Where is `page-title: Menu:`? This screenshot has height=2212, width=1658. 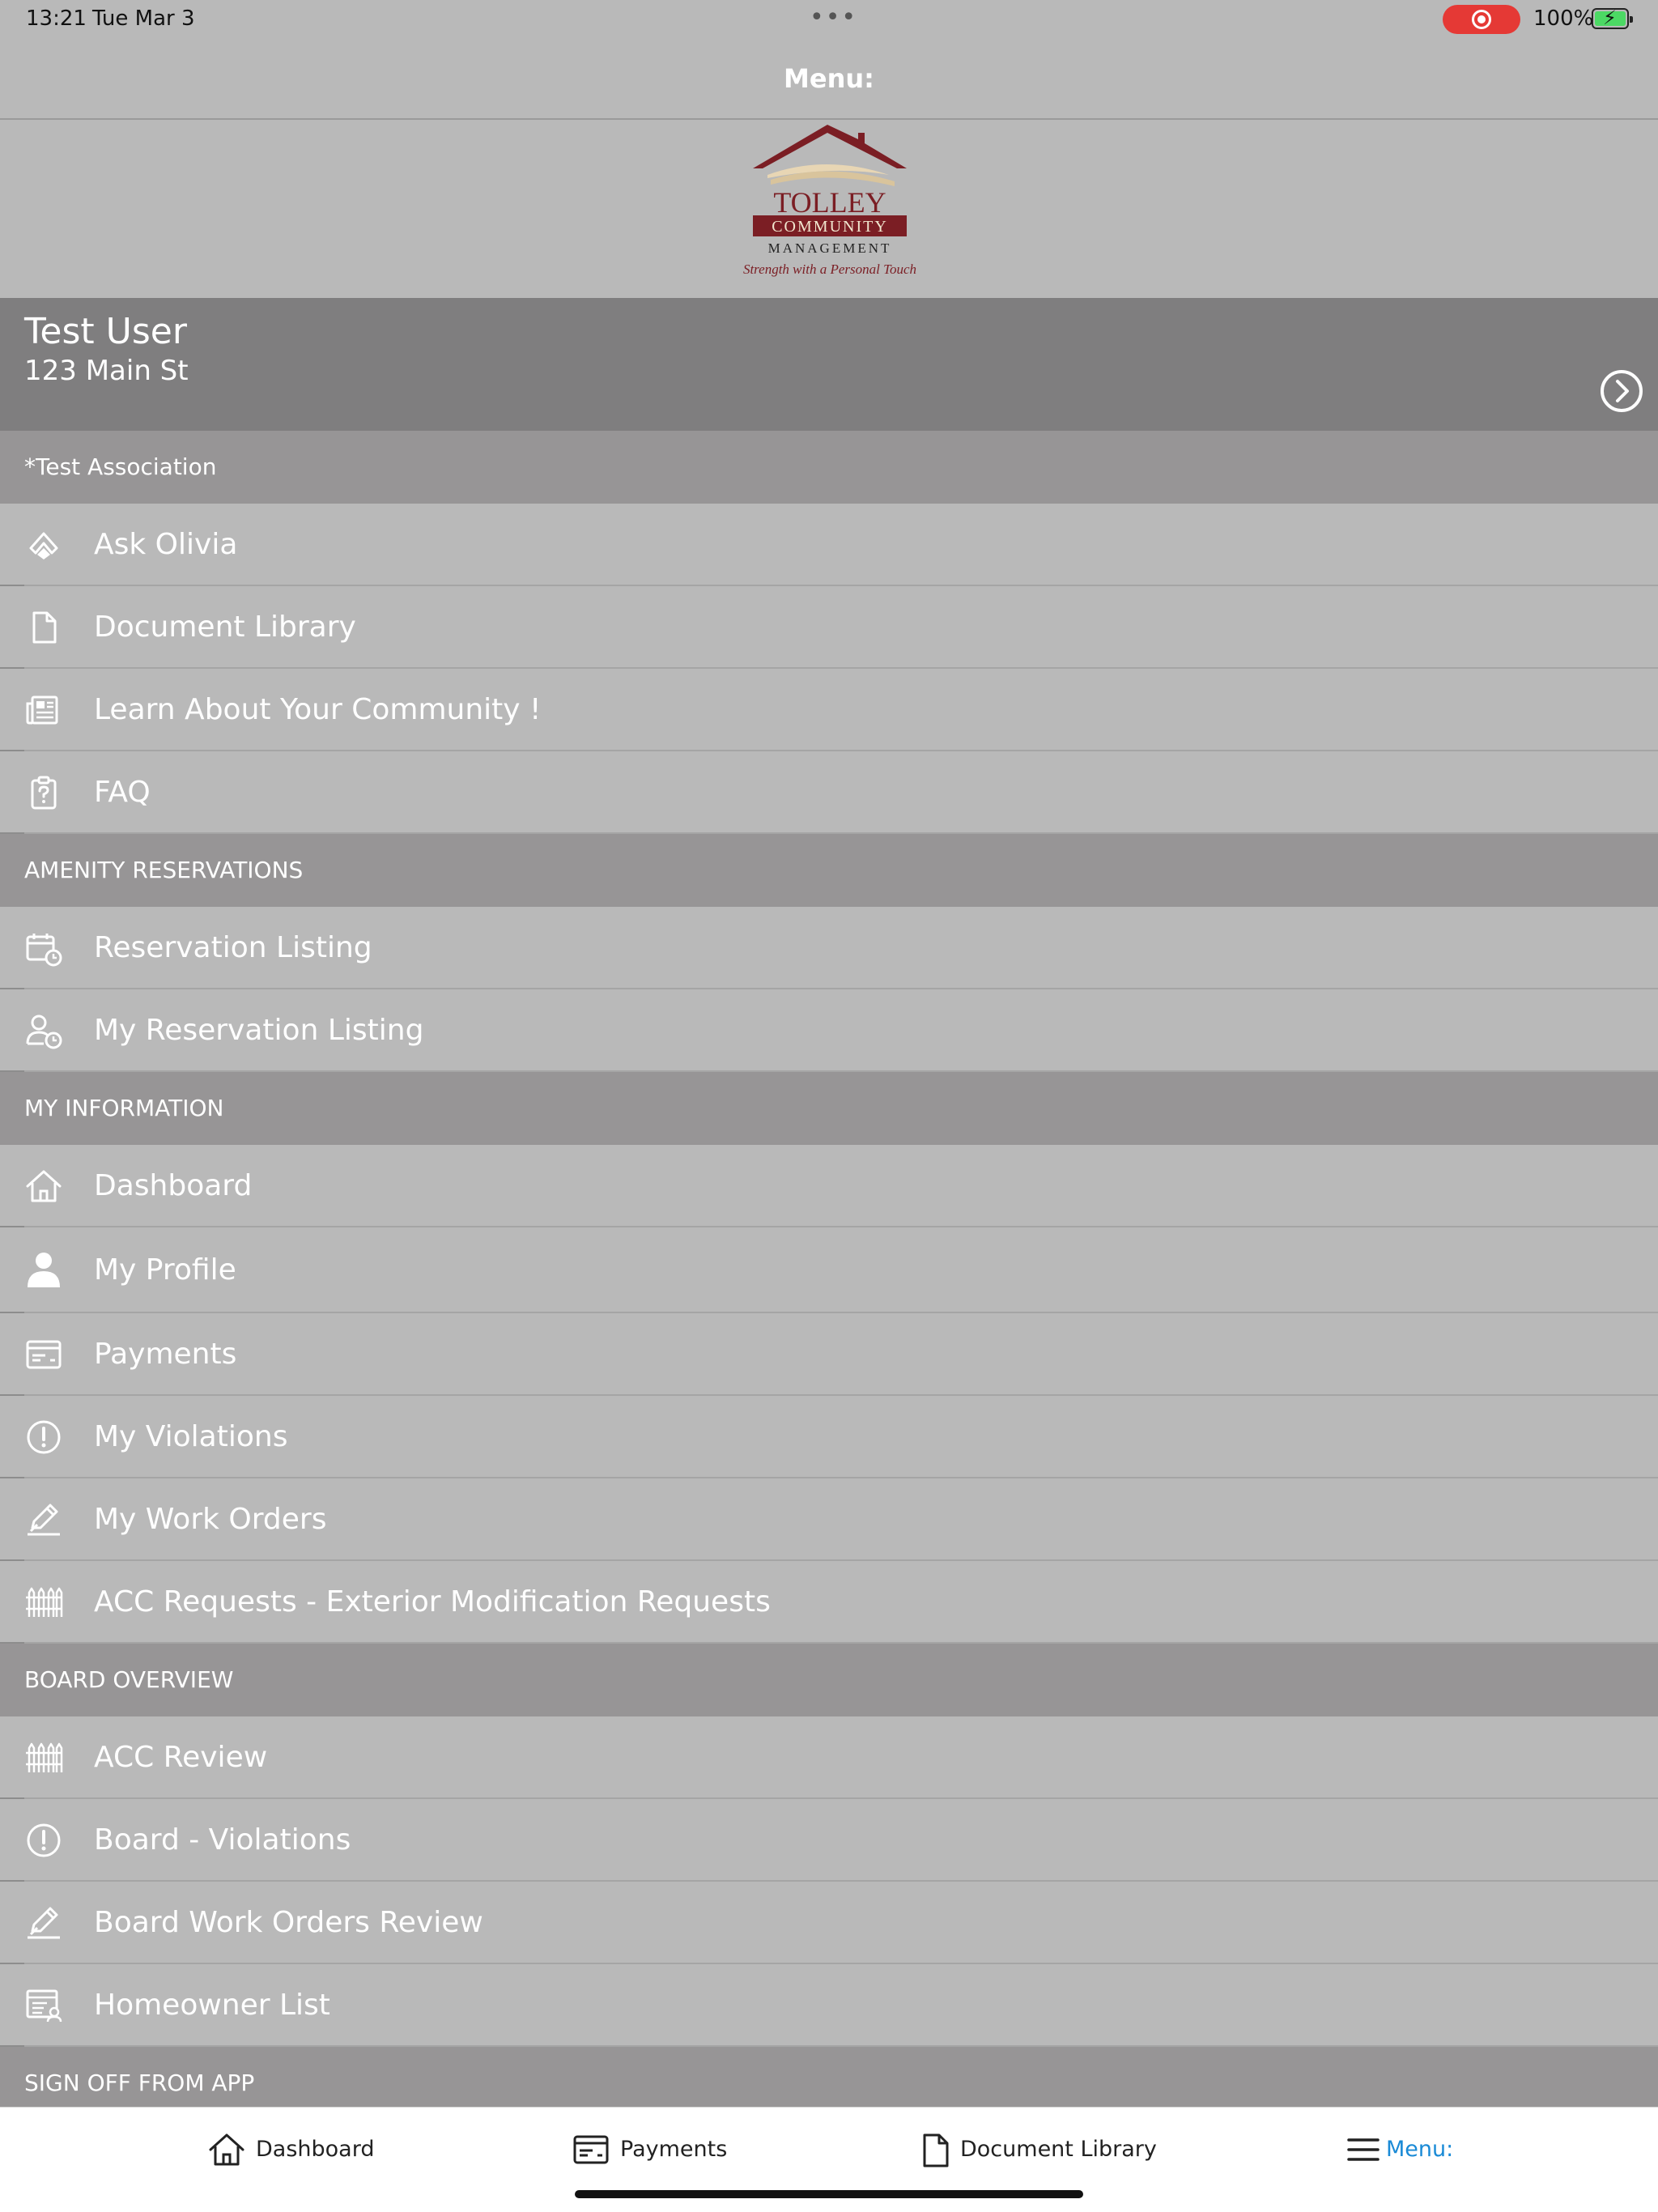 page-title: Menu: is located at coordinates (829, 78).